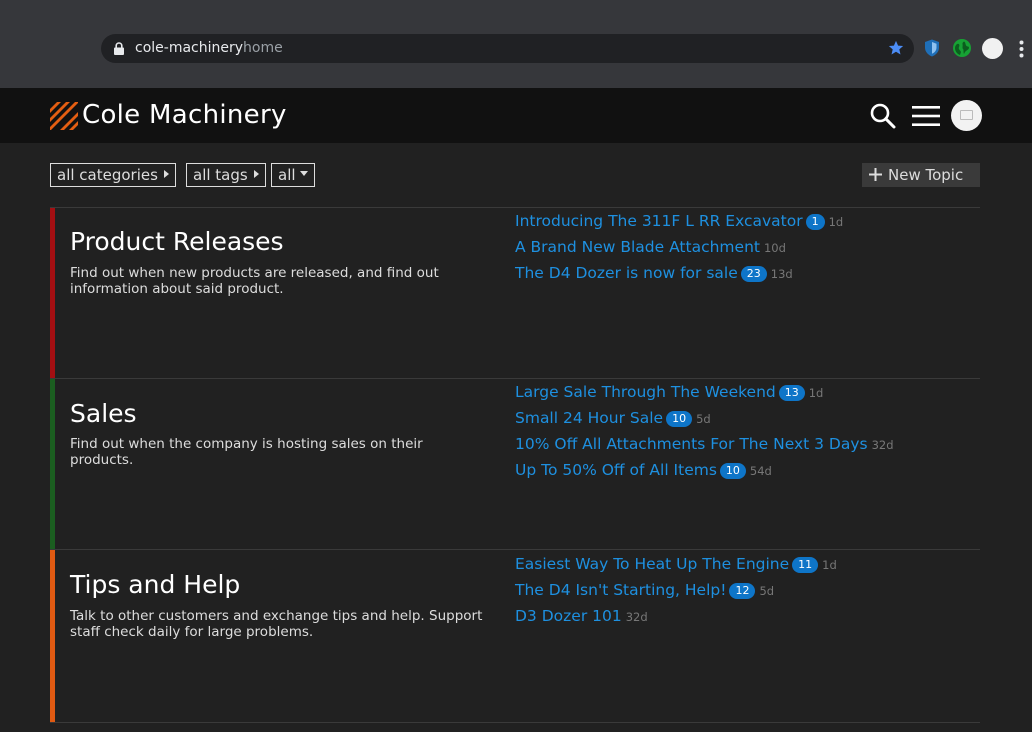 The width and height of the screenshot is (1032, 732). I want to click on url-path: home, so click(263, 48).